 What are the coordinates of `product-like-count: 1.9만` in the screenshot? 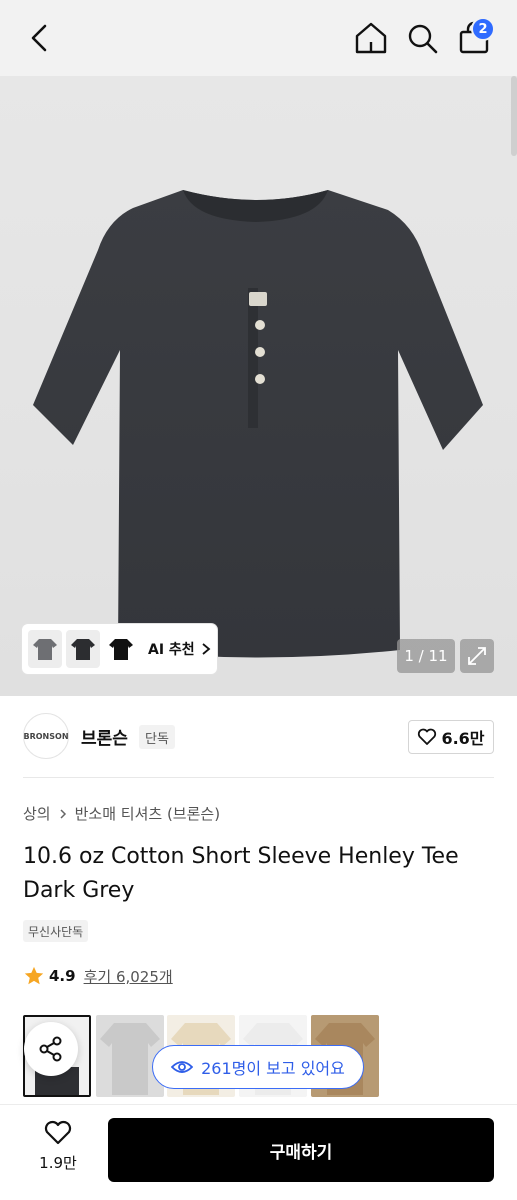 It's located at (58, 1163).